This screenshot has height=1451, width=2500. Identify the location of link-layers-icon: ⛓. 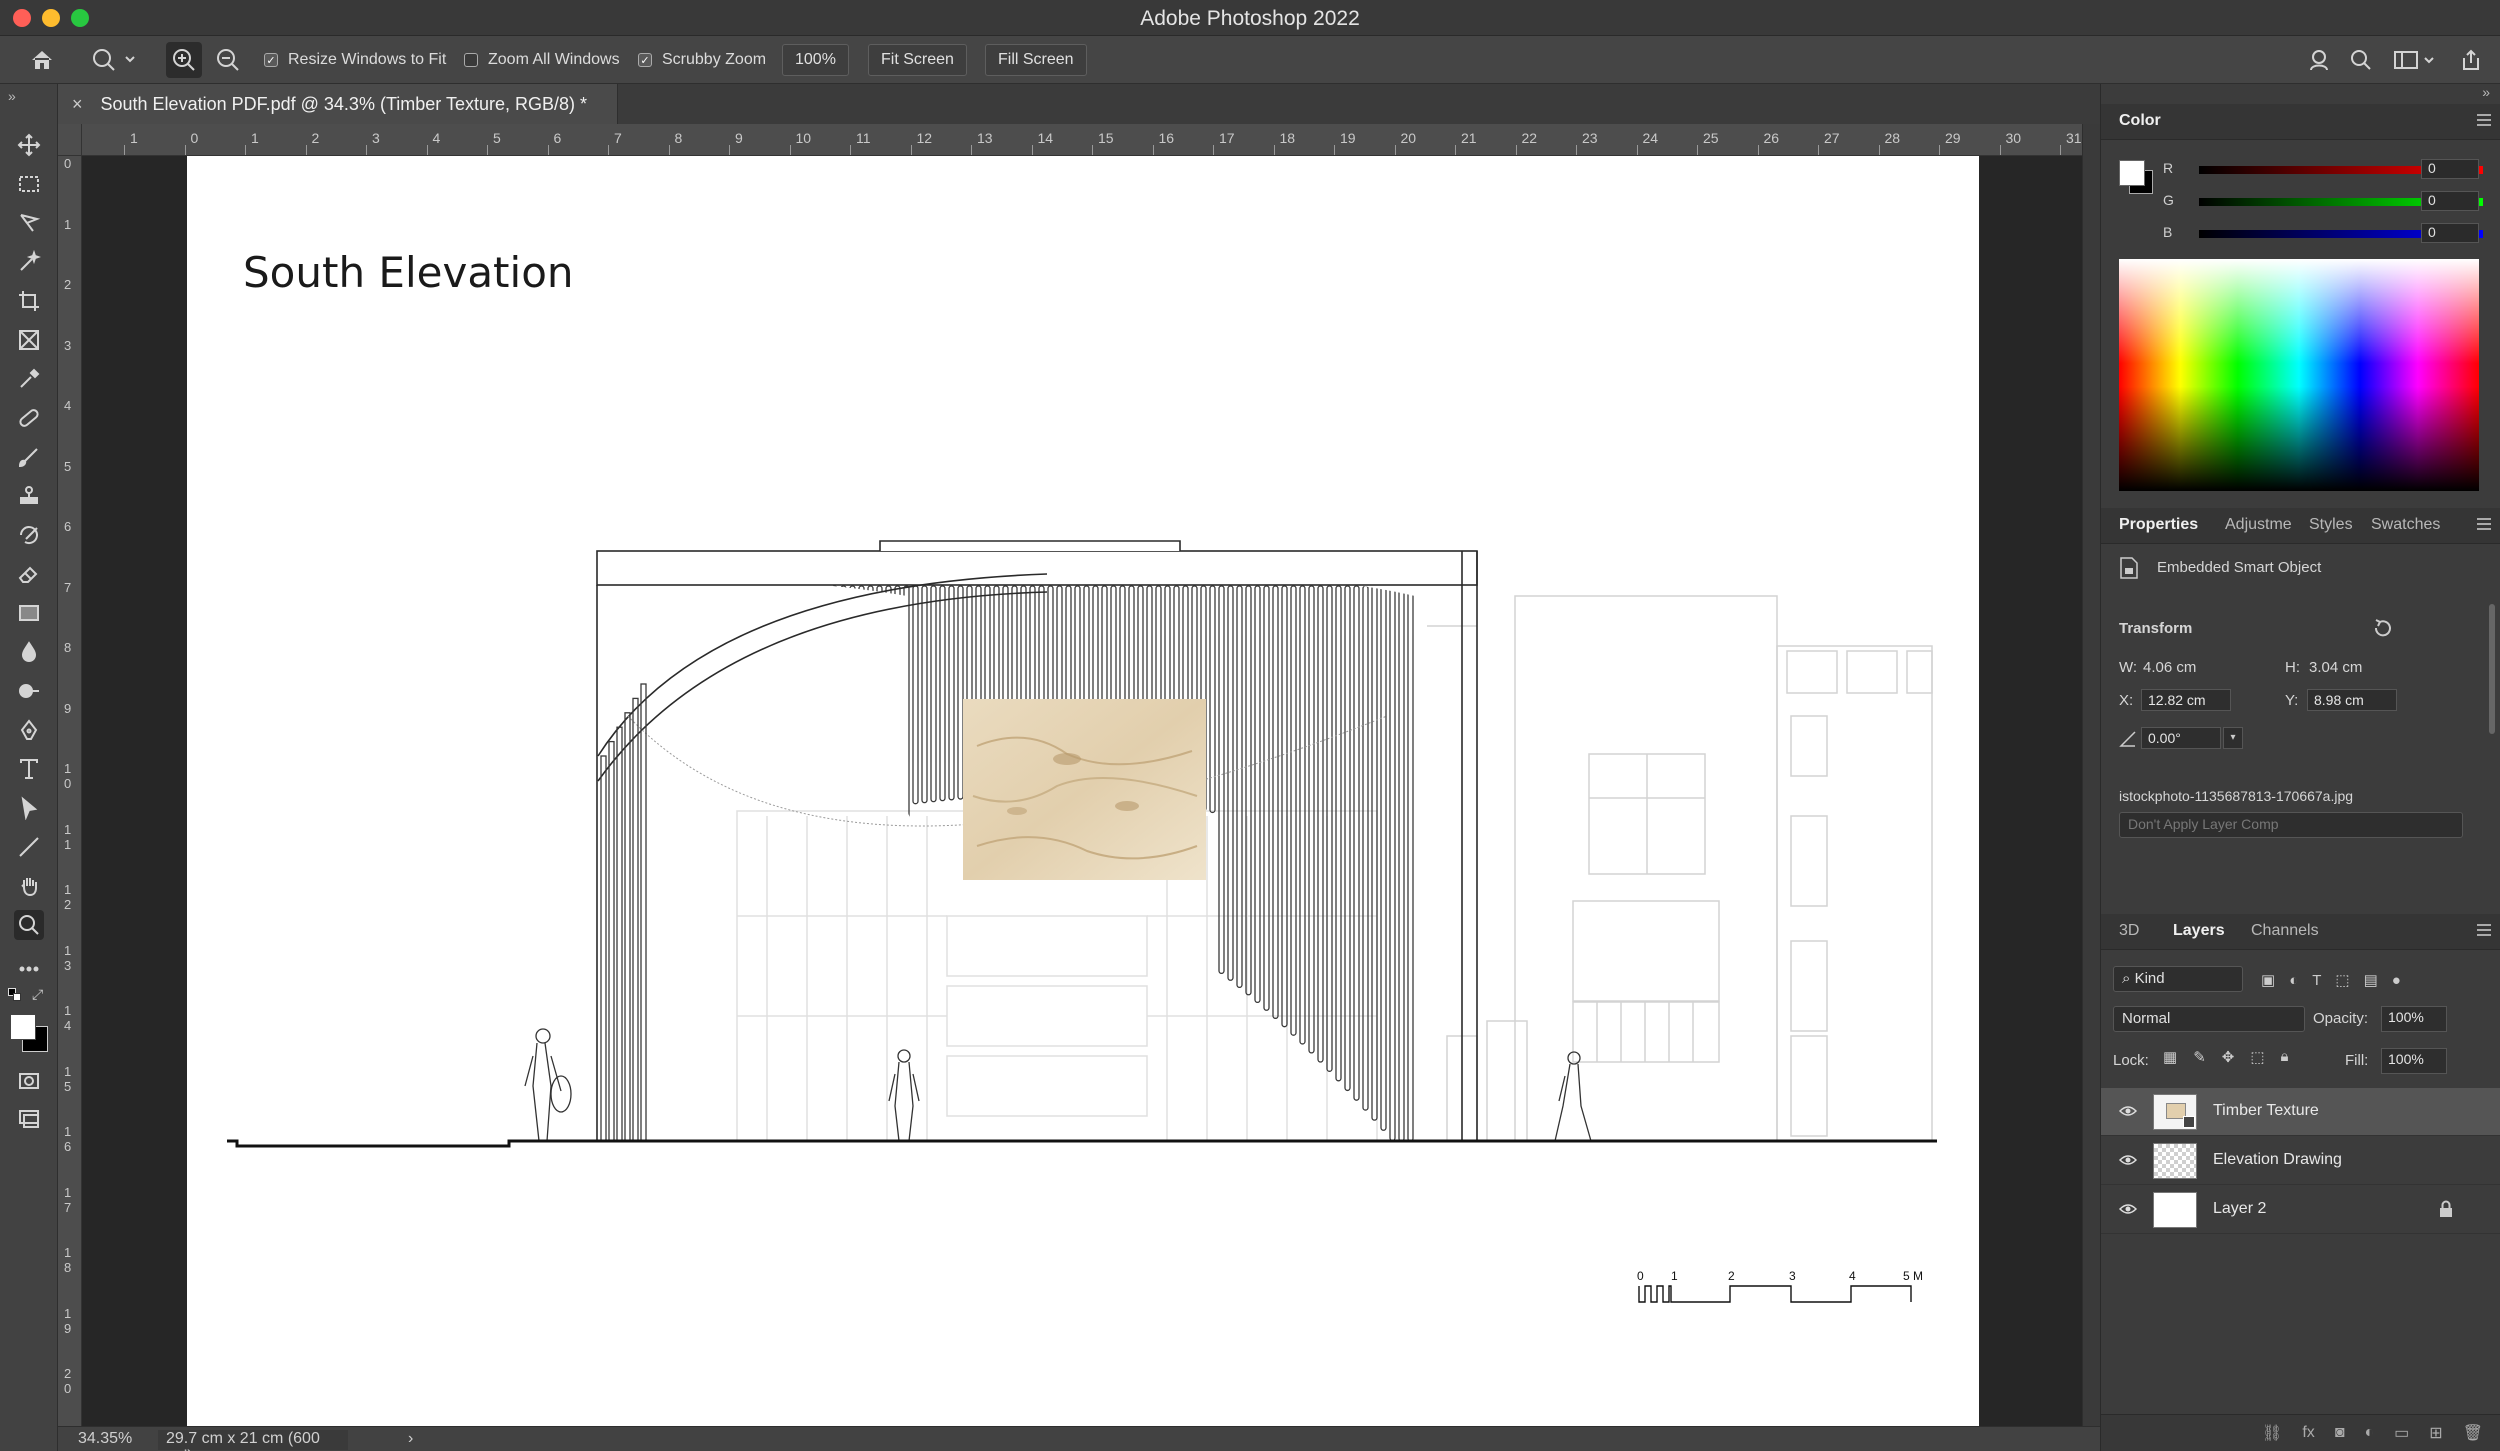
(2272, 1433).